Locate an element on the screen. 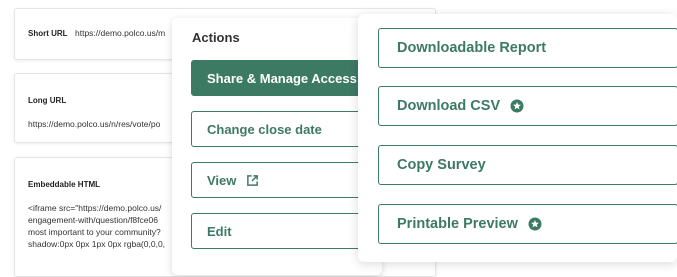  copy-survey-button: Copy Survey is located at coordinates (527, 165).